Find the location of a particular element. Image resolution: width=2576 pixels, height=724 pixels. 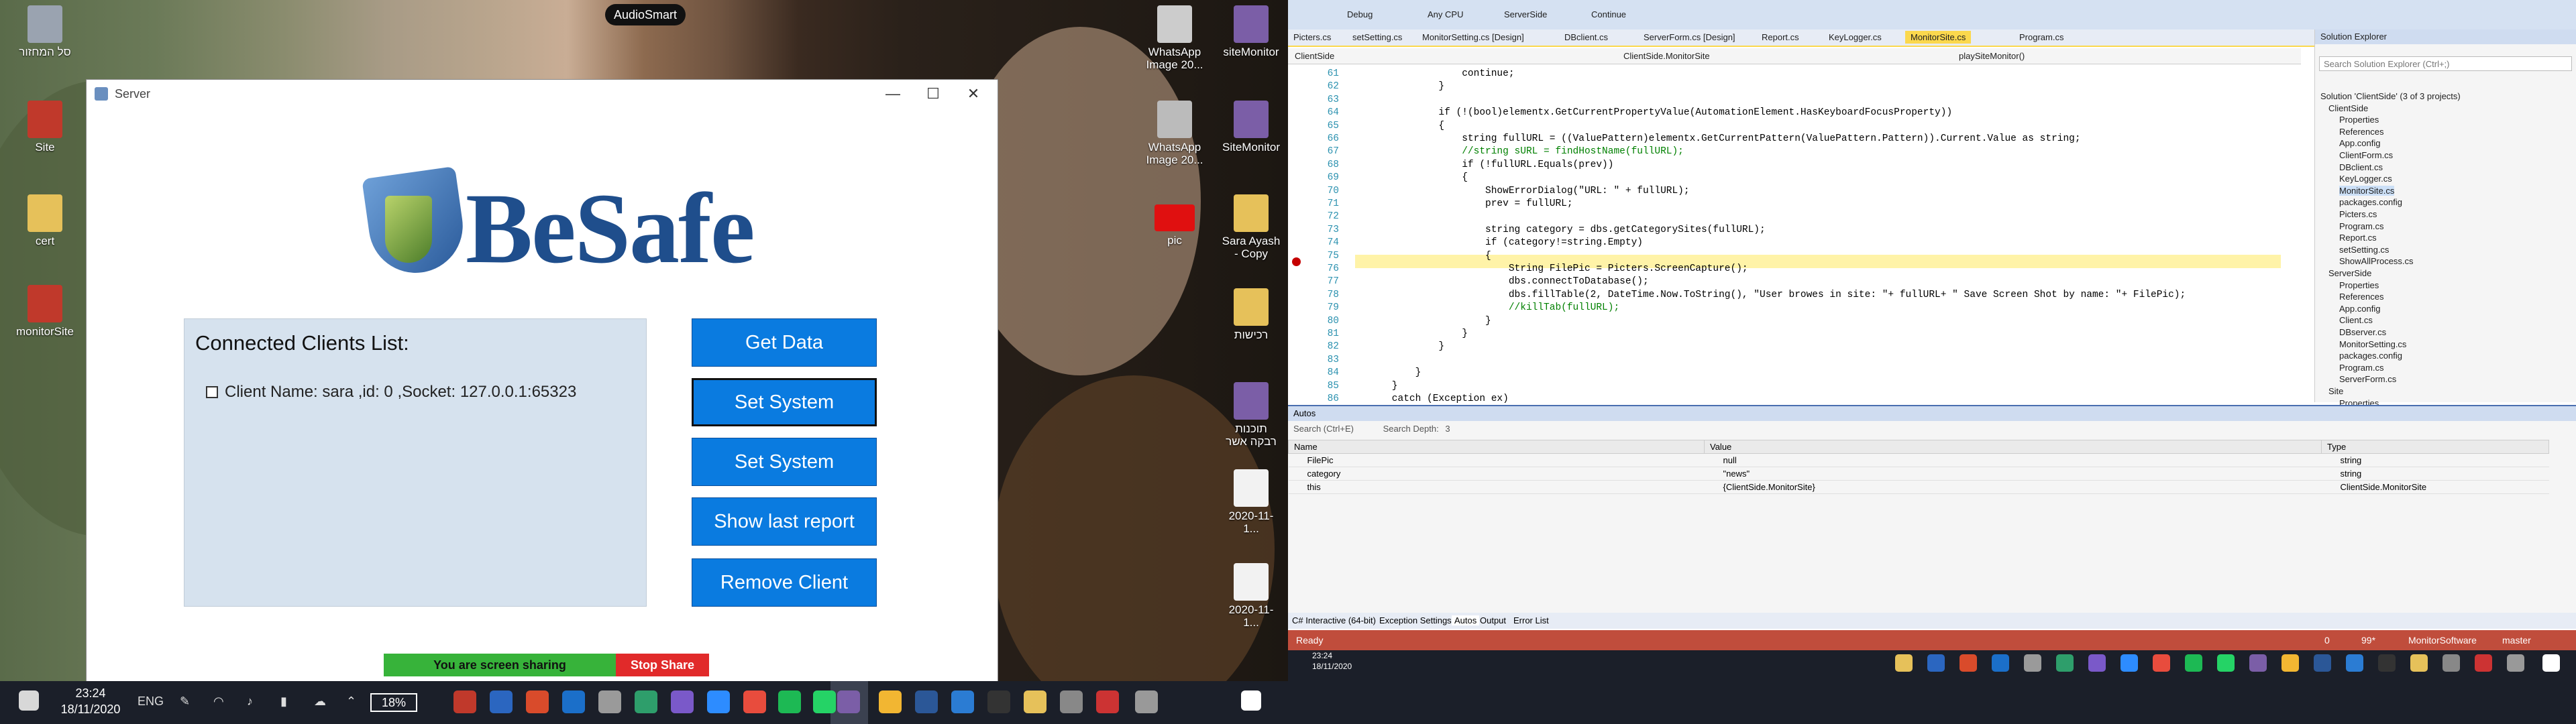

word-icon is located at coordinates (2322, 663).